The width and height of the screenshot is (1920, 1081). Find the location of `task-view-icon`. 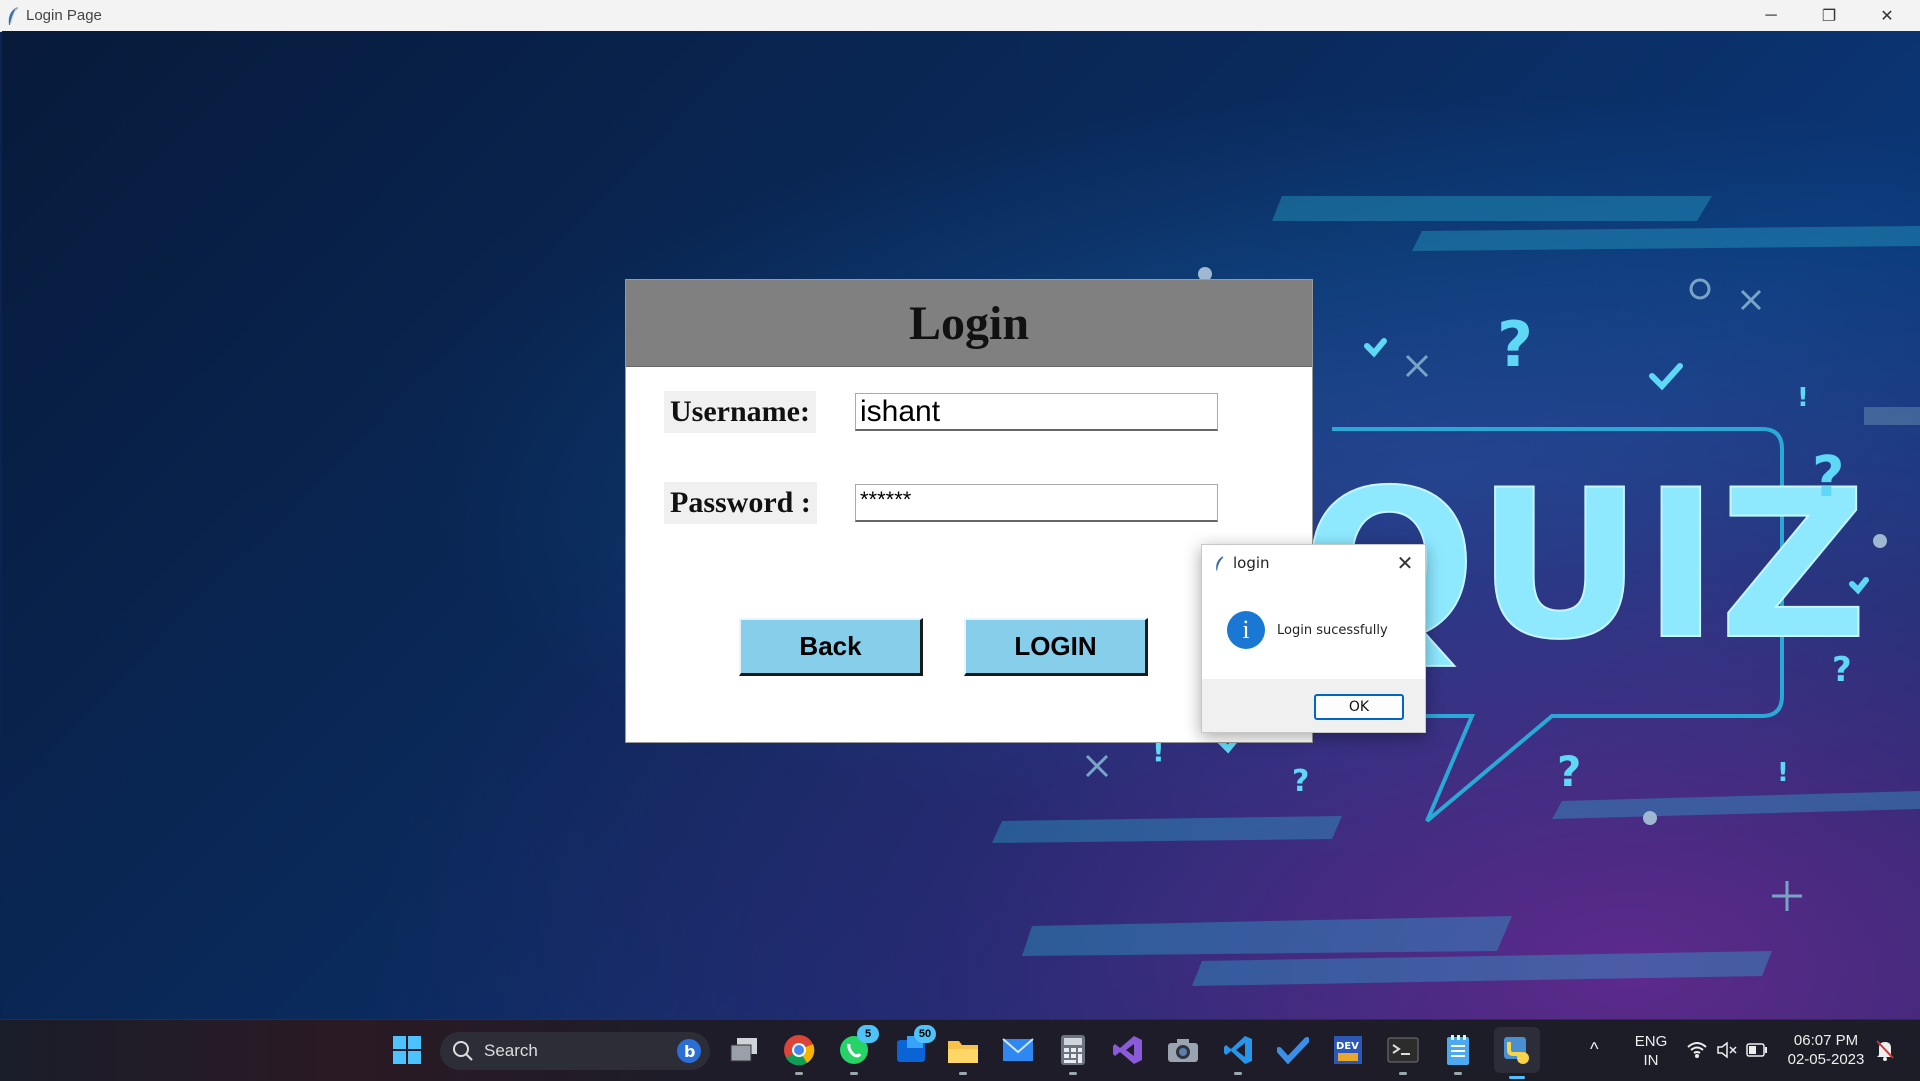

task-view-icon is located at coordinates (744, 1050).